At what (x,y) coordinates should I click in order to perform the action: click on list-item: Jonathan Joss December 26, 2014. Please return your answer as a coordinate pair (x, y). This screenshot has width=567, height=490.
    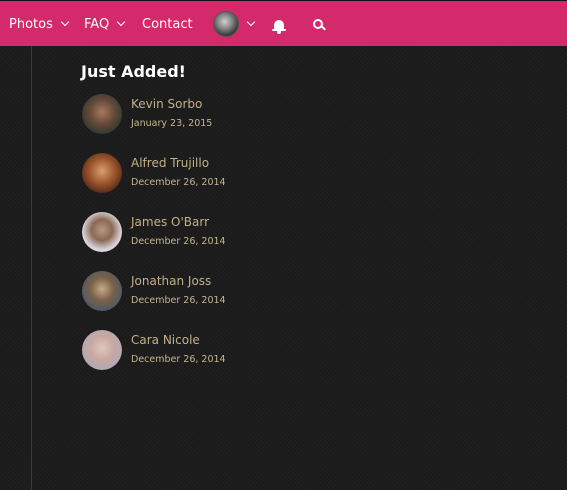
    Looking at the image, I should click on (212, 292).